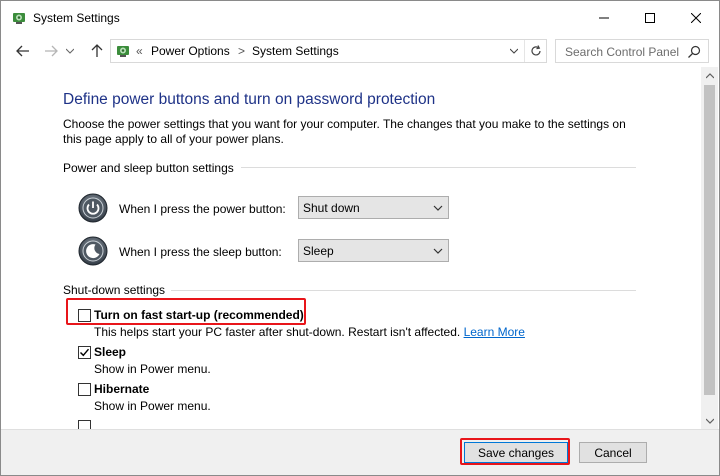 The width and height of the screenshot is (720, 476). I want to click on title-bar: System Settings, so click(360, 18).